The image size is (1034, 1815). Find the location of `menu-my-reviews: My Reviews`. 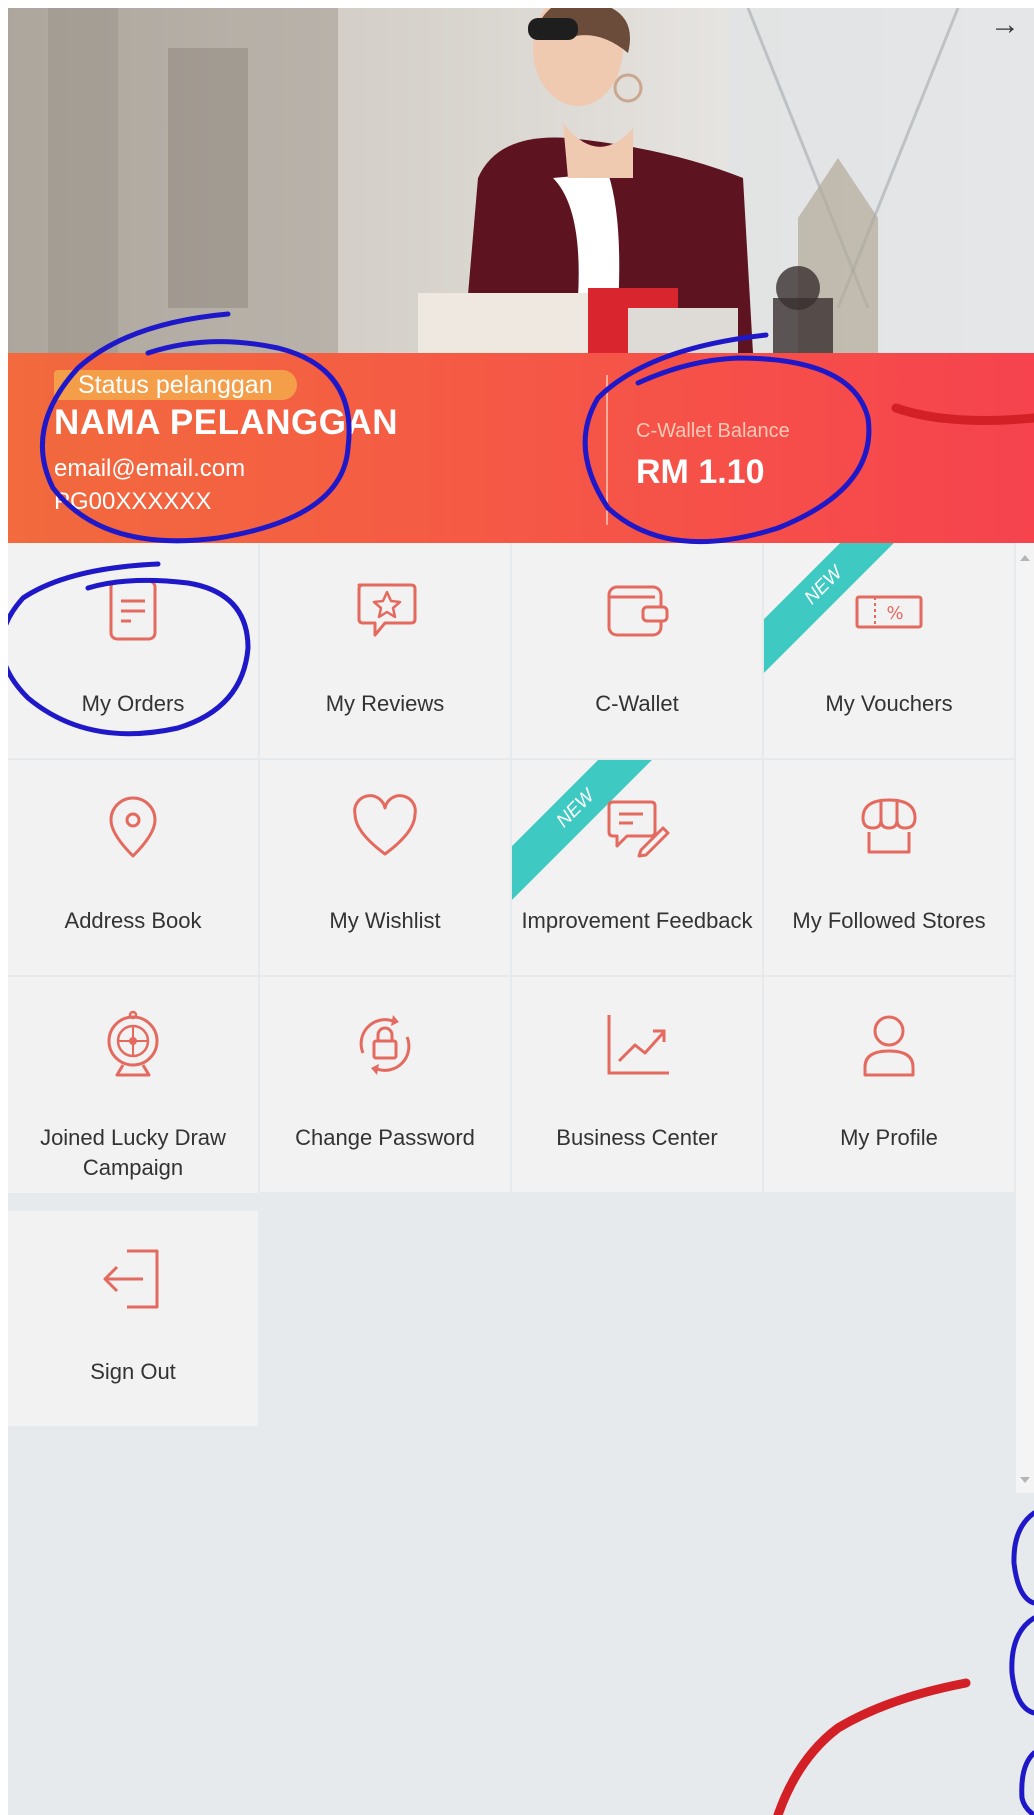

menu-my-reviews: My Reviews is located at coordinates (385, 650).